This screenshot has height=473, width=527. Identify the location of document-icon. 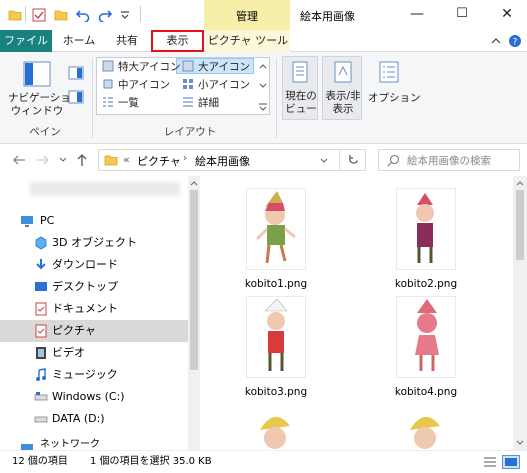
(41, 309).